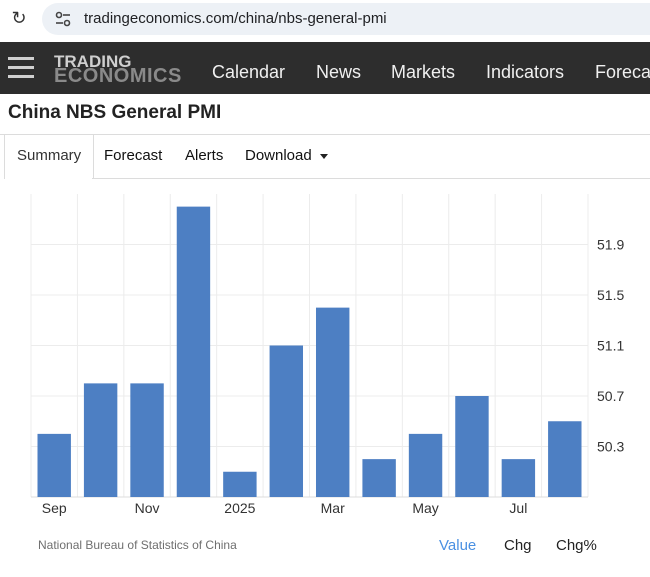 The width and height of the screenshot is (650, 577). Describe the element at coordinates (338, 72) in the screenshot. I see `nav-news: News` at that location.